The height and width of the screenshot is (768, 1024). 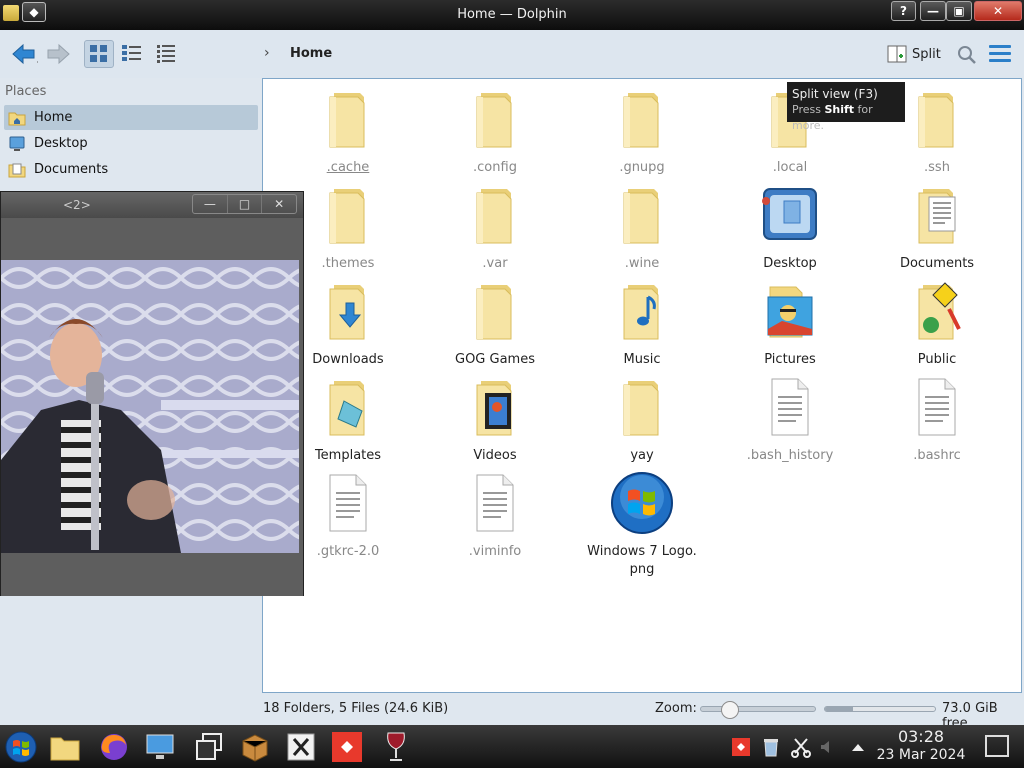 I want to click on file-item-gog-games: GOG Games, so click(x=495, y=324).